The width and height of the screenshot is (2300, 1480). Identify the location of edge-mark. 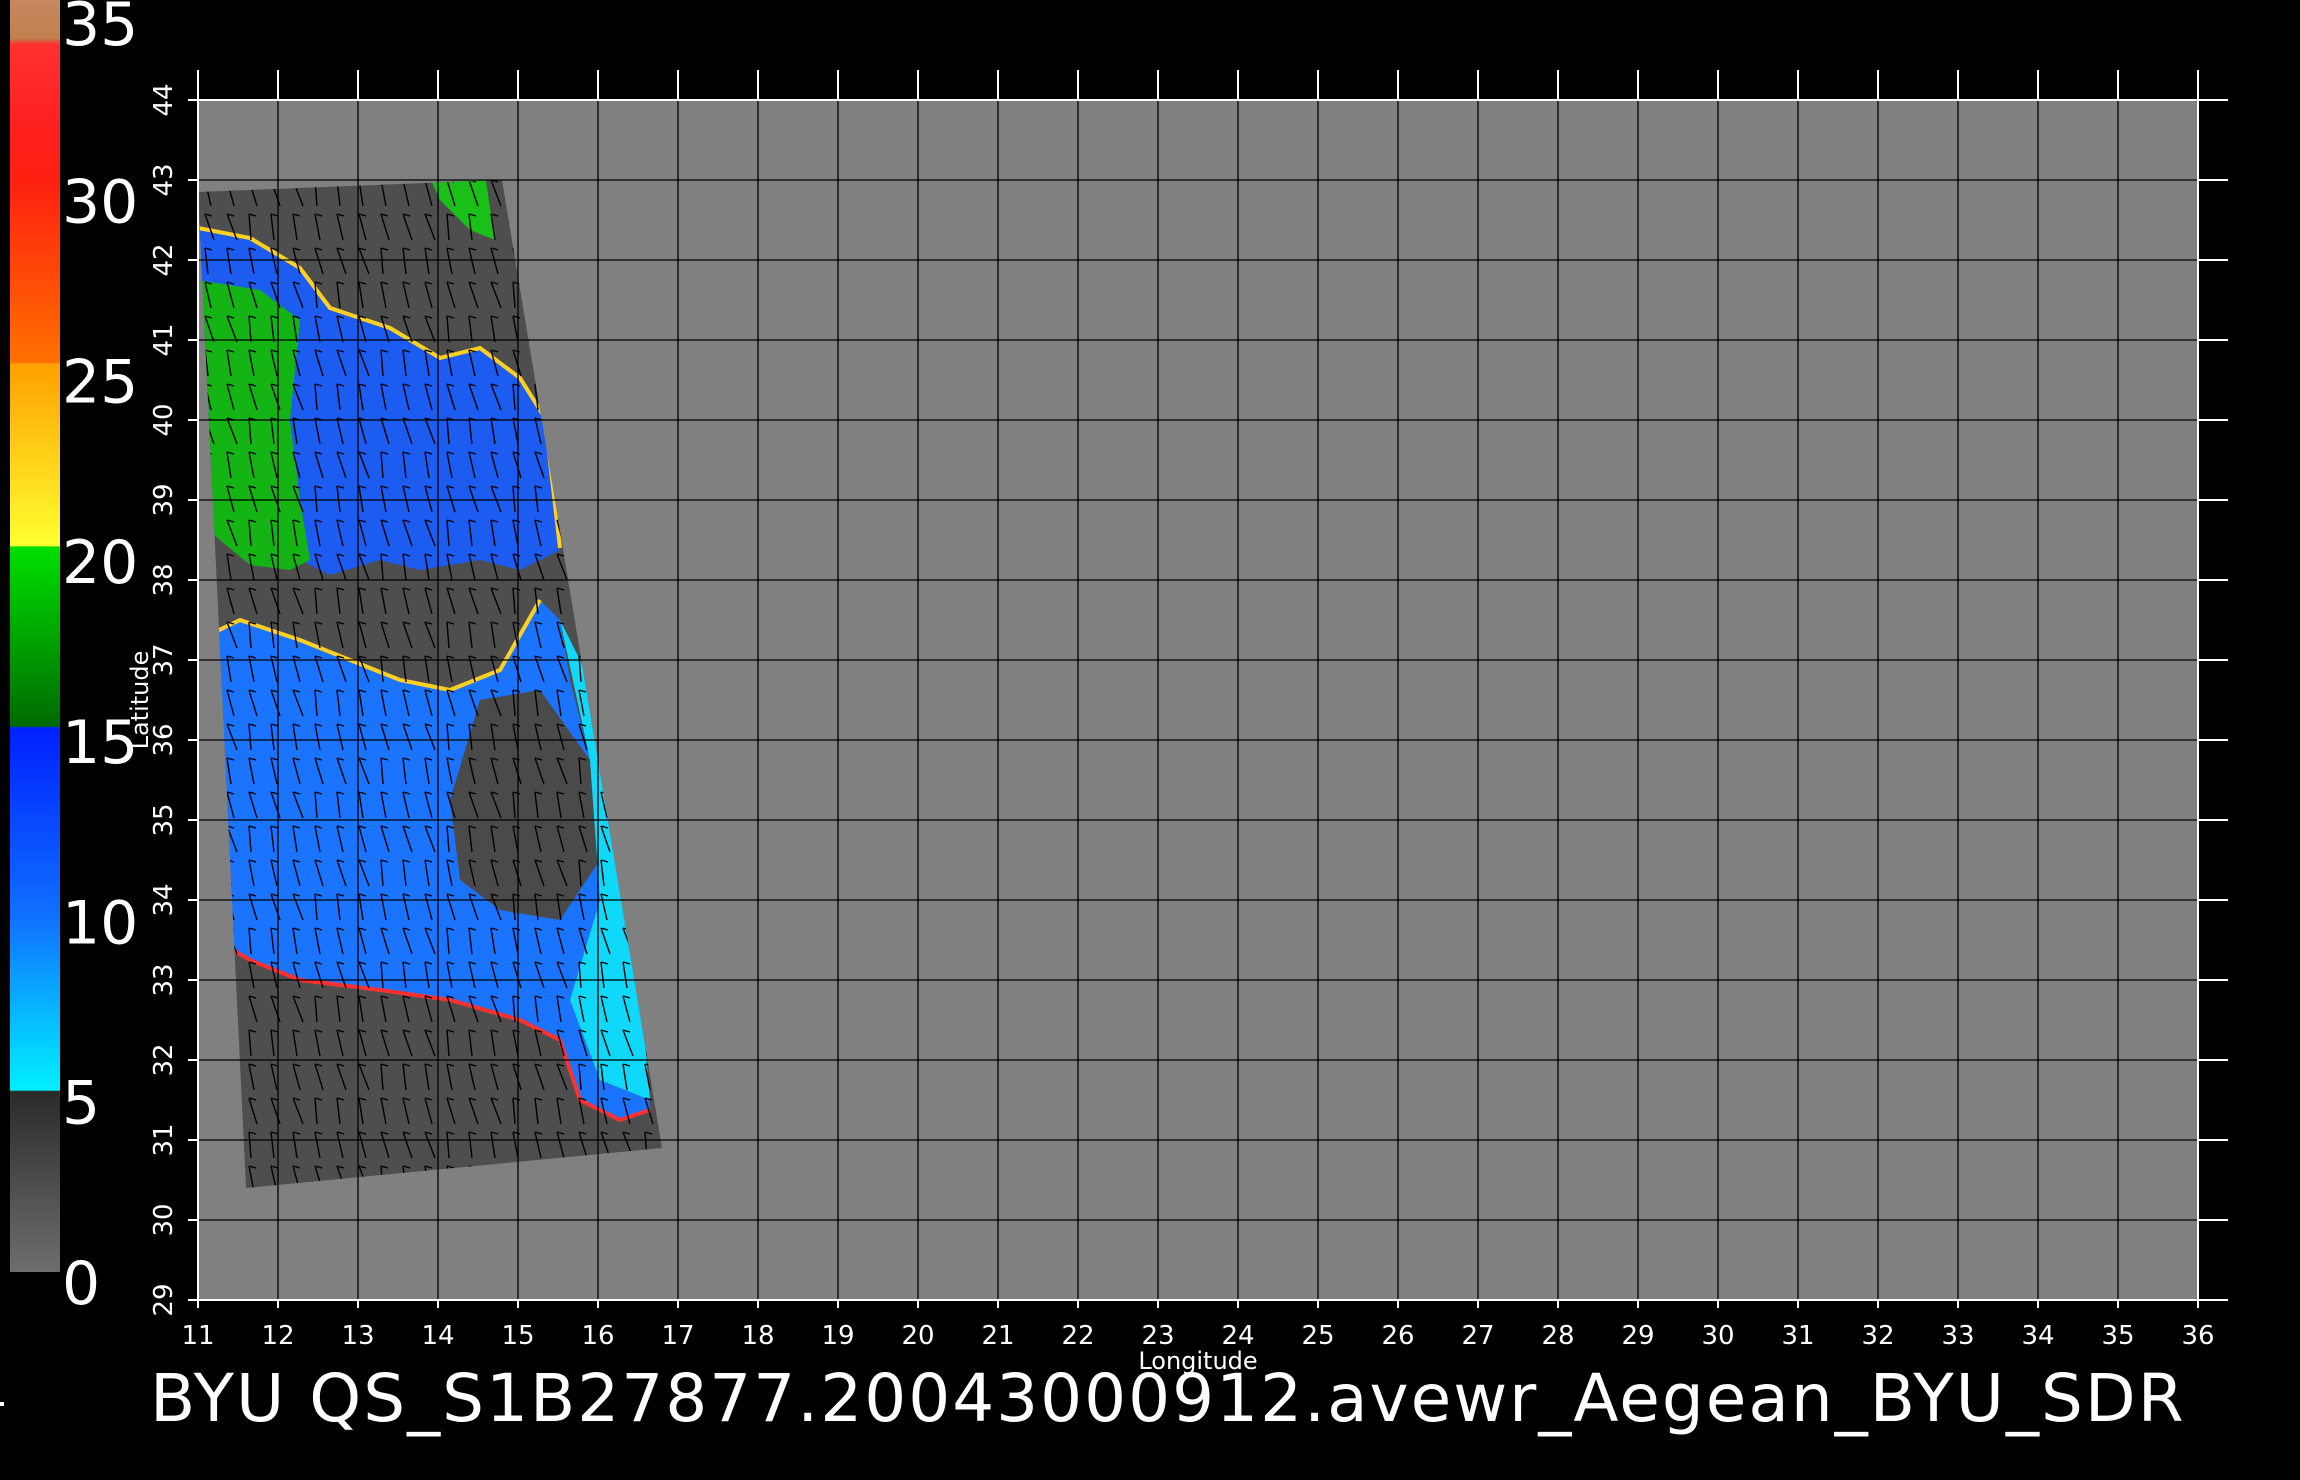
(2, 1404).